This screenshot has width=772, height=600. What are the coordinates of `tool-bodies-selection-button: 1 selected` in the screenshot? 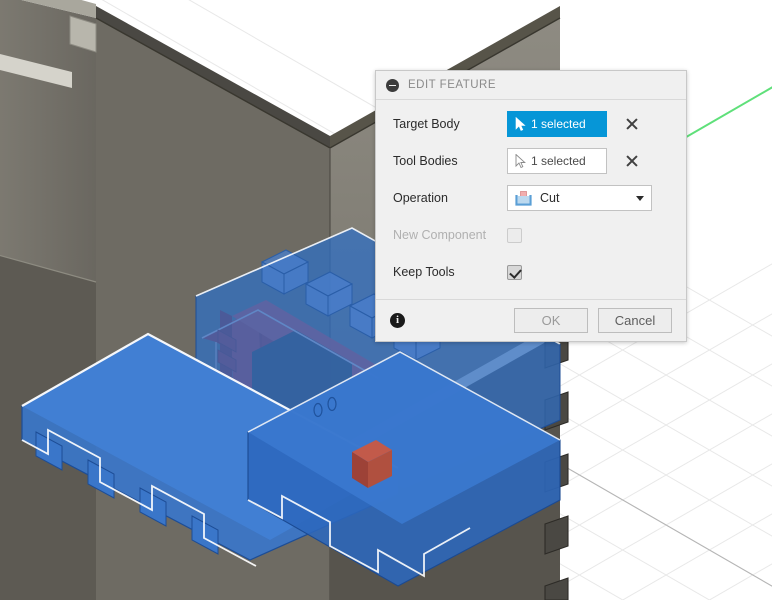 It's located at (557, 161).